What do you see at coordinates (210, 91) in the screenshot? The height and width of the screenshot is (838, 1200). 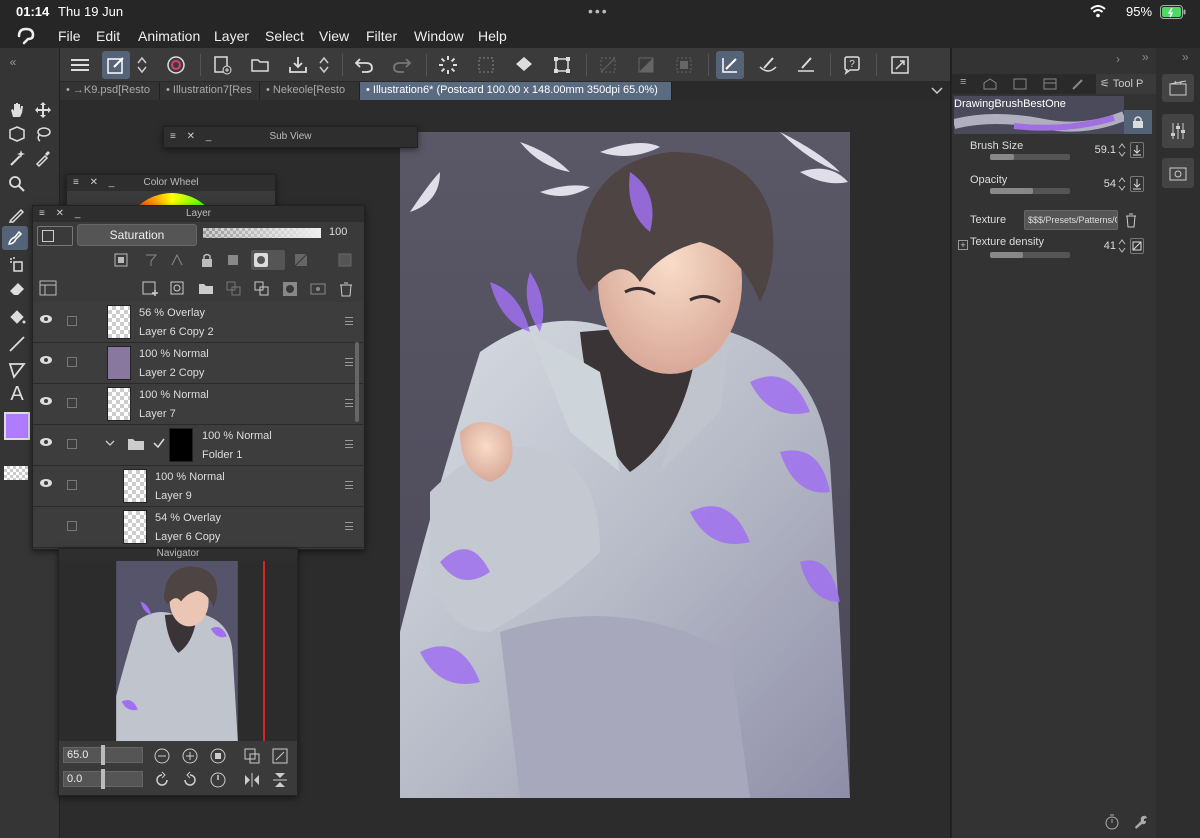 I see `tab-illustration7: • Illustration7[Res` at bounding box center [210, 91].